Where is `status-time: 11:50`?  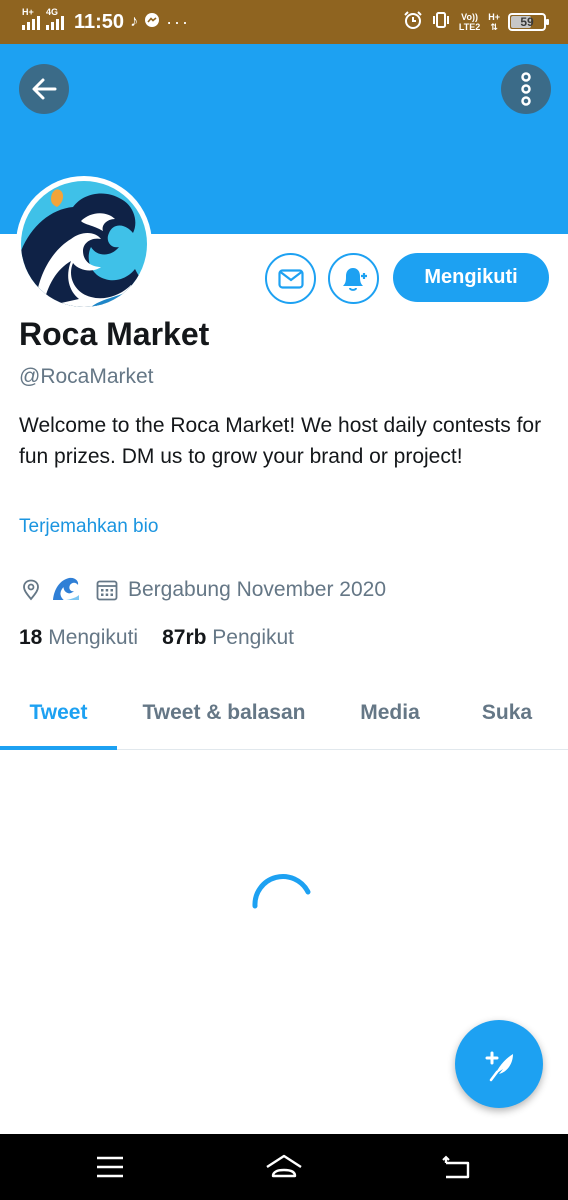 status-time: 11:50 is located at coordinates (99, 21).